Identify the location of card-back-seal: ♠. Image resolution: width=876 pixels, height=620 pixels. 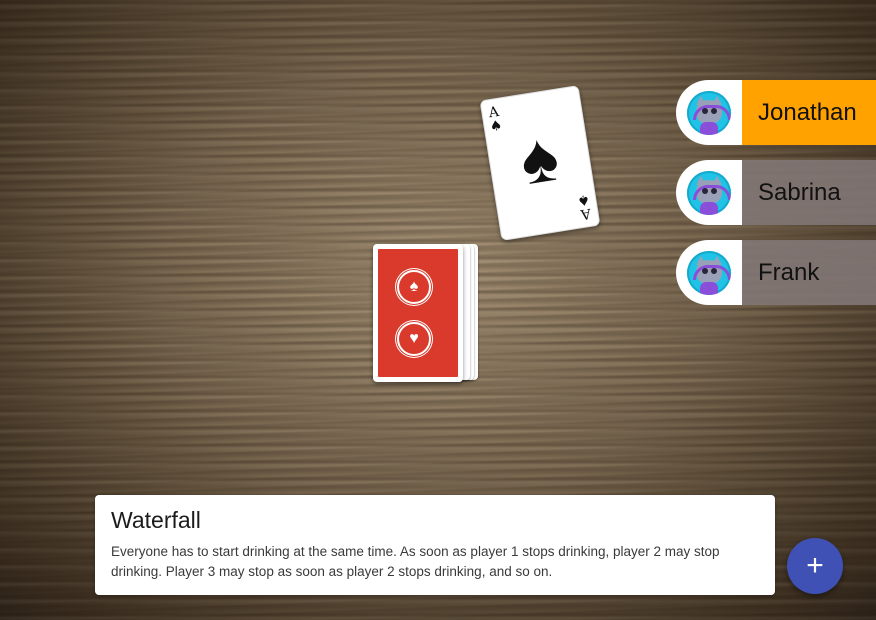
(414, 287).